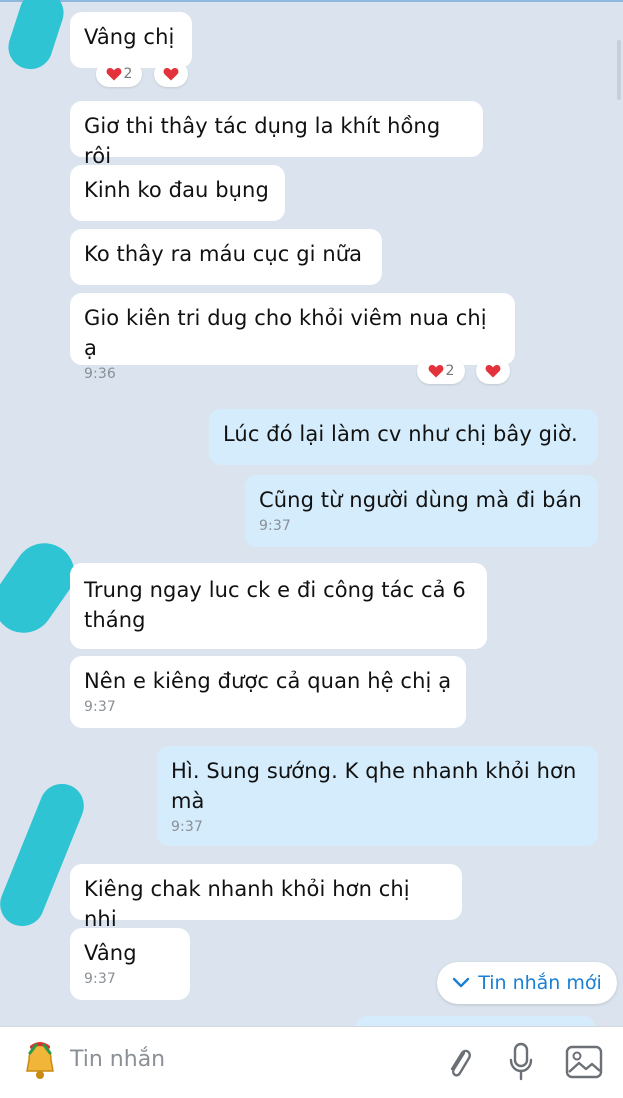  Describe the element at coordinates (40, 1062) in the screenshot. I see `bell-sticker-icon` at that location.